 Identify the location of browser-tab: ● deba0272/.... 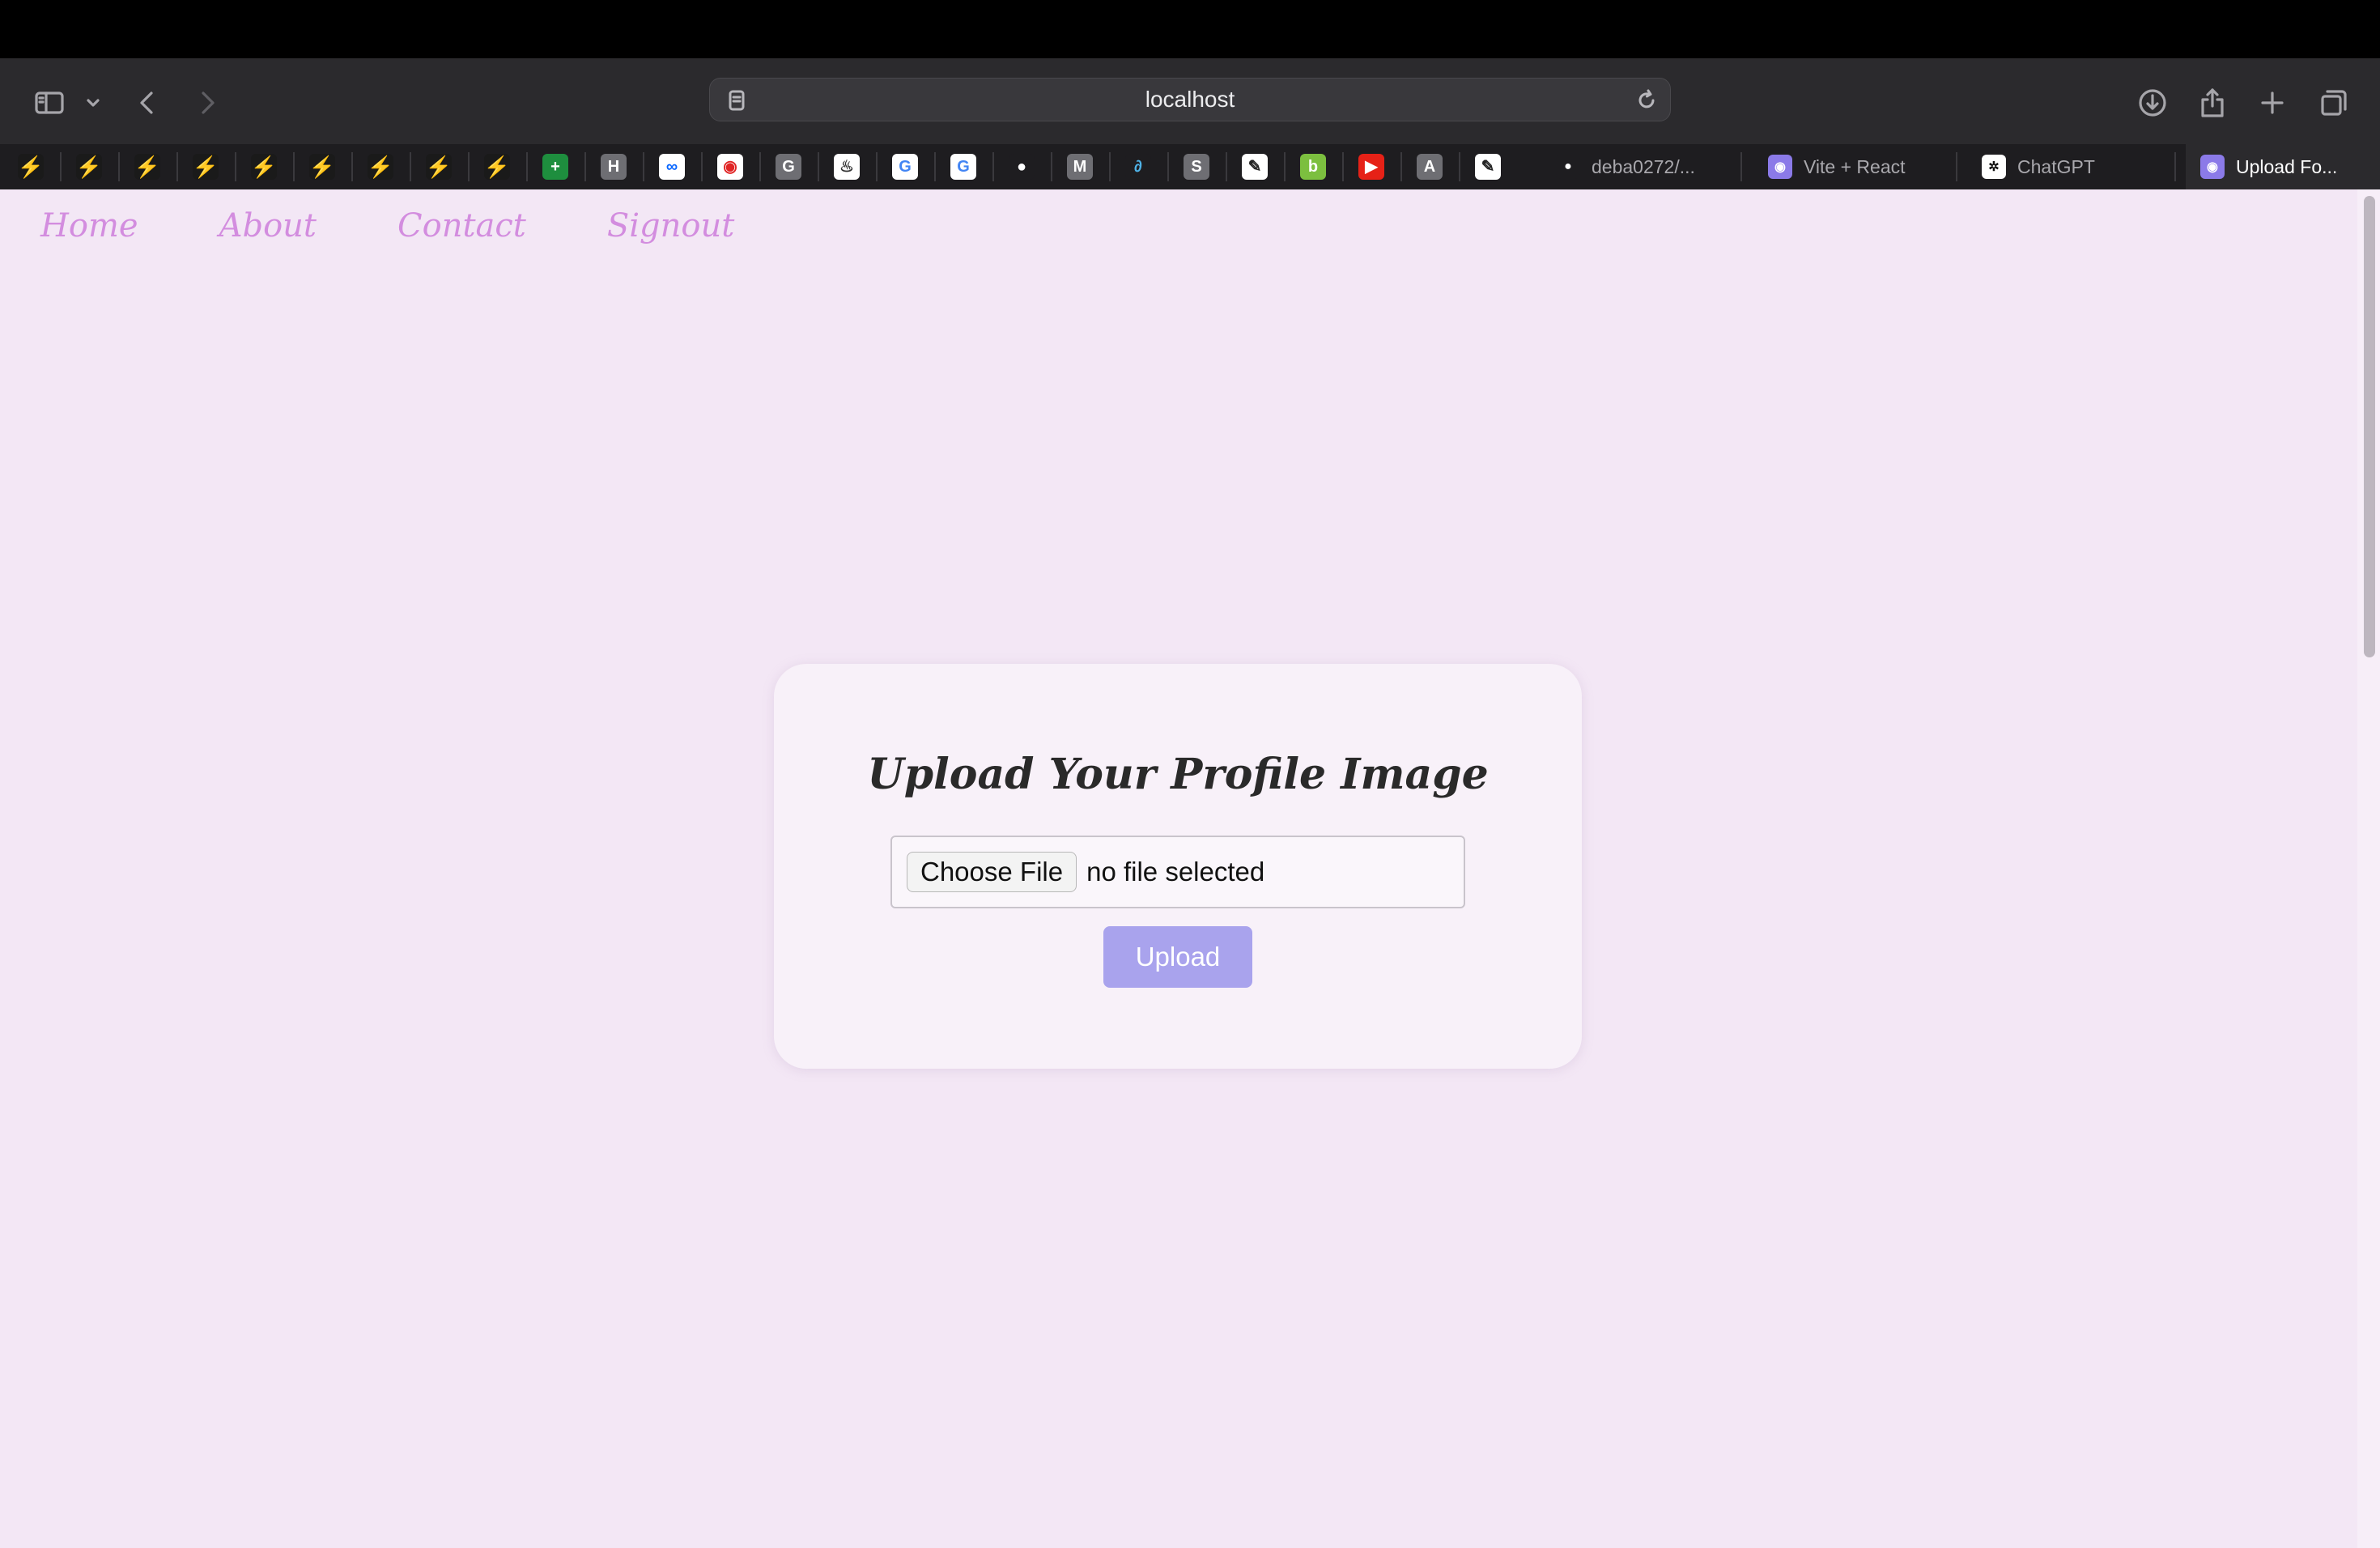
(1636, 166).